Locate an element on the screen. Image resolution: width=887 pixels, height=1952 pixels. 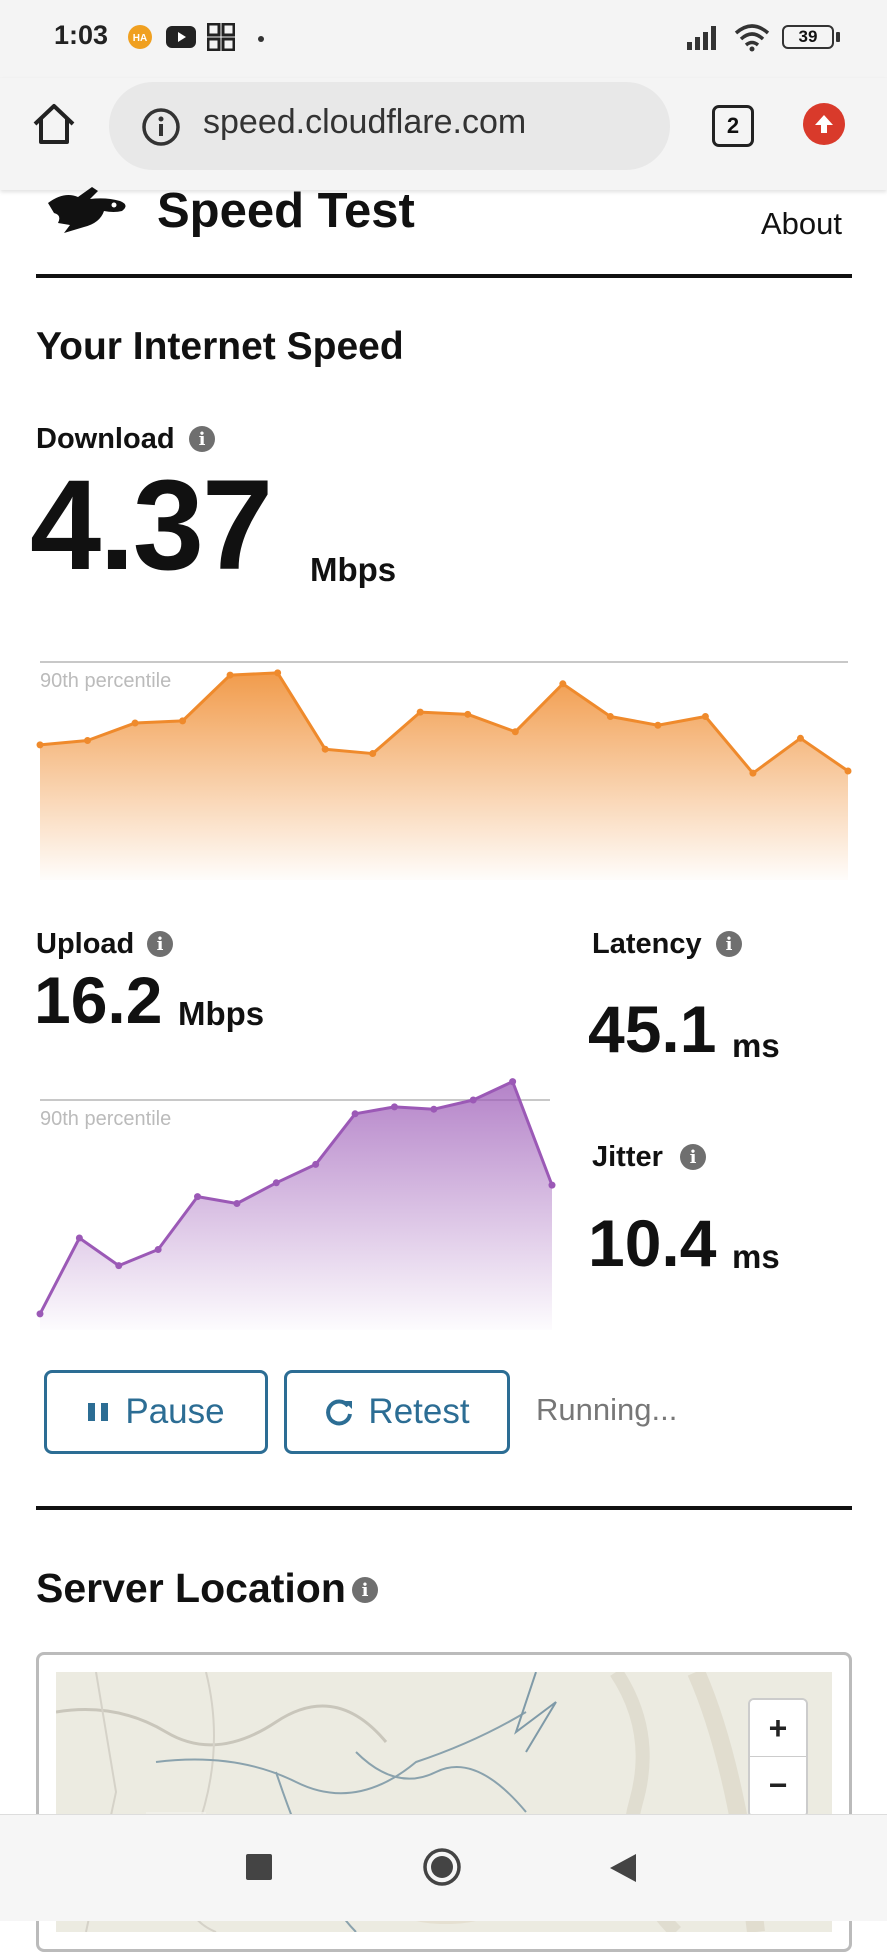
download-samples-area is located at coordinates (444, 776).